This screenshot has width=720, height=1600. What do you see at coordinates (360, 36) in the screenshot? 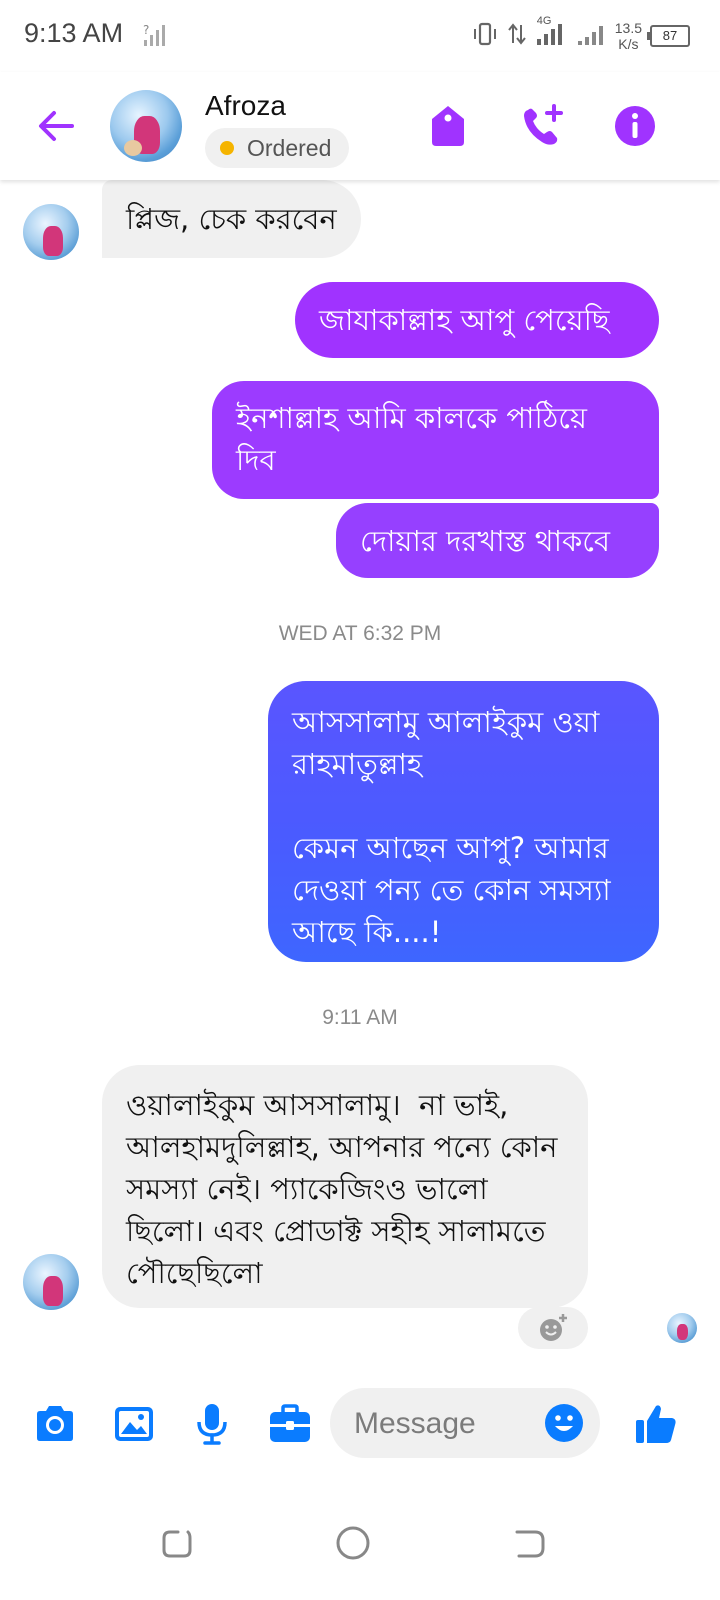
I see `status-bar: 9:13 AM ? 4G 13.5 K/s 87` at bounding box center [360, 36].